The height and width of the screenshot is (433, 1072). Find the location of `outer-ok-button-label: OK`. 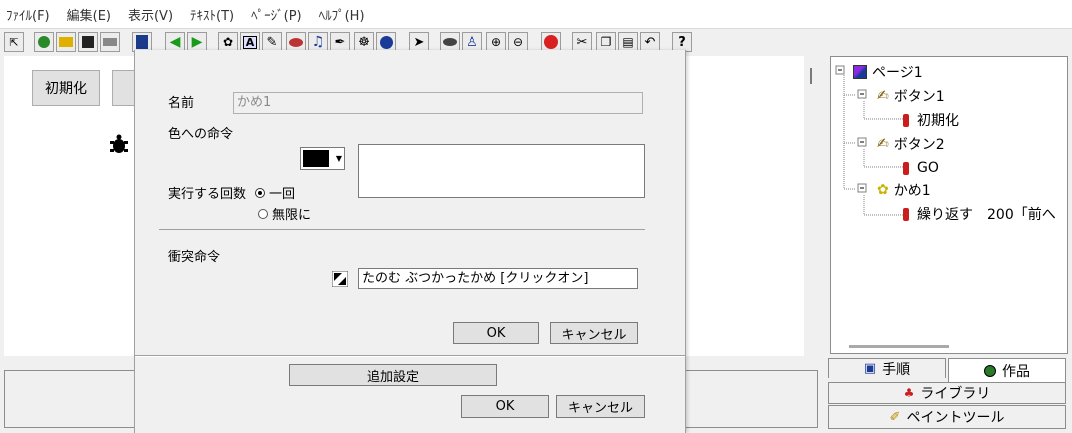

outer-ok-button-label: OK is located at coordinates (505, 406).